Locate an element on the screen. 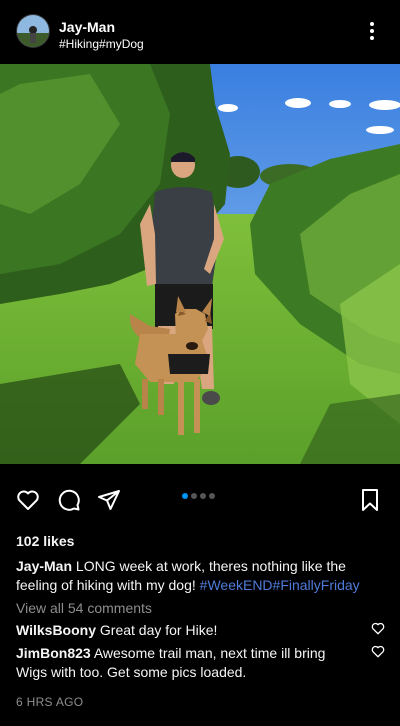 This screenshot has width=400, height=726. comment-item: WilksBoony Great day for Hike! is located at coordinates (181, 630).